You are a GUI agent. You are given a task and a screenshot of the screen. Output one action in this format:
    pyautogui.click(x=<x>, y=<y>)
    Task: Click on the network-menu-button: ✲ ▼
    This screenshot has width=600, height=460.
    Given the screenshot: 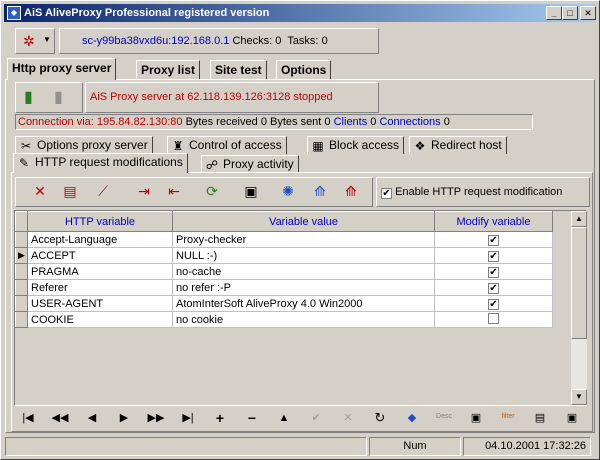 What is the action you would take?
    pyautogui.click(x=35, y=41)
    